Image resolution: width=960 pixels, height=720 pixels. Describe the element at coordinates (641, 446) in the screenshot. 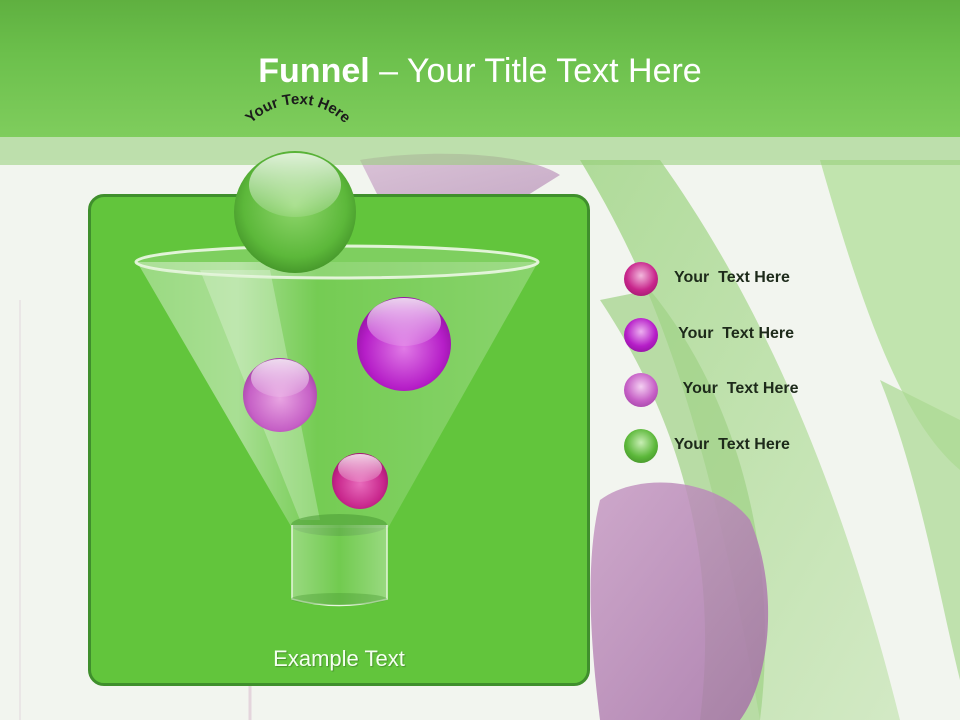

I see `legend-dot-green` at that location.